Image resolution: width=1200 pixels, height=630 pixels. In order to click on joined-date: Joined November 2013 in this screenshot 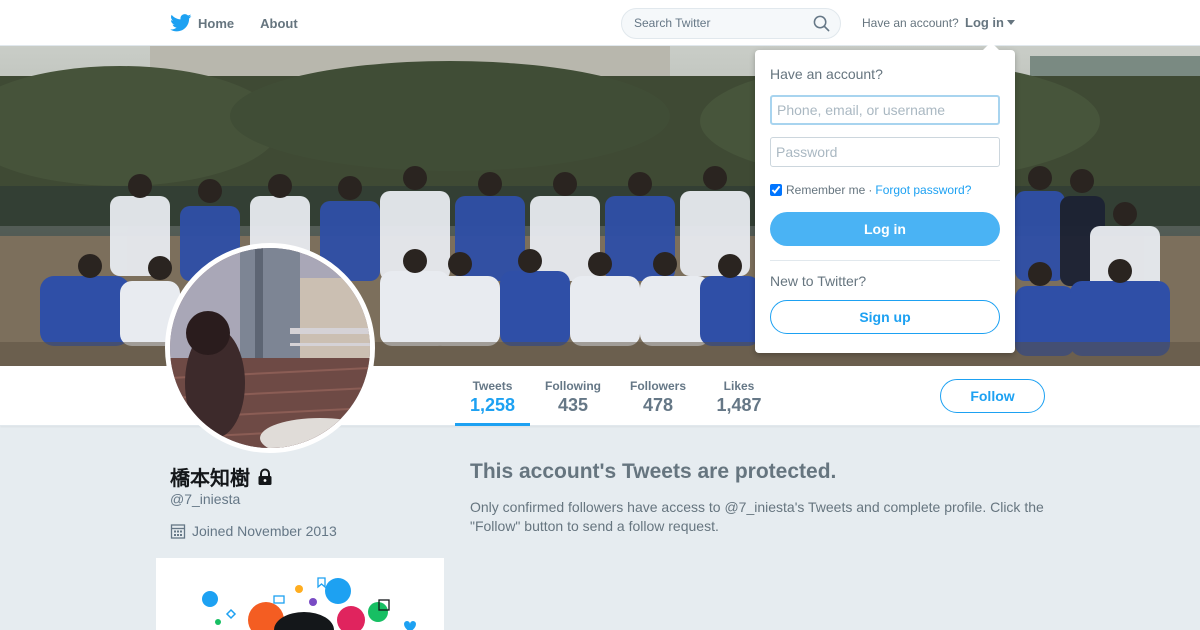, I will do `click(253, 531)`.